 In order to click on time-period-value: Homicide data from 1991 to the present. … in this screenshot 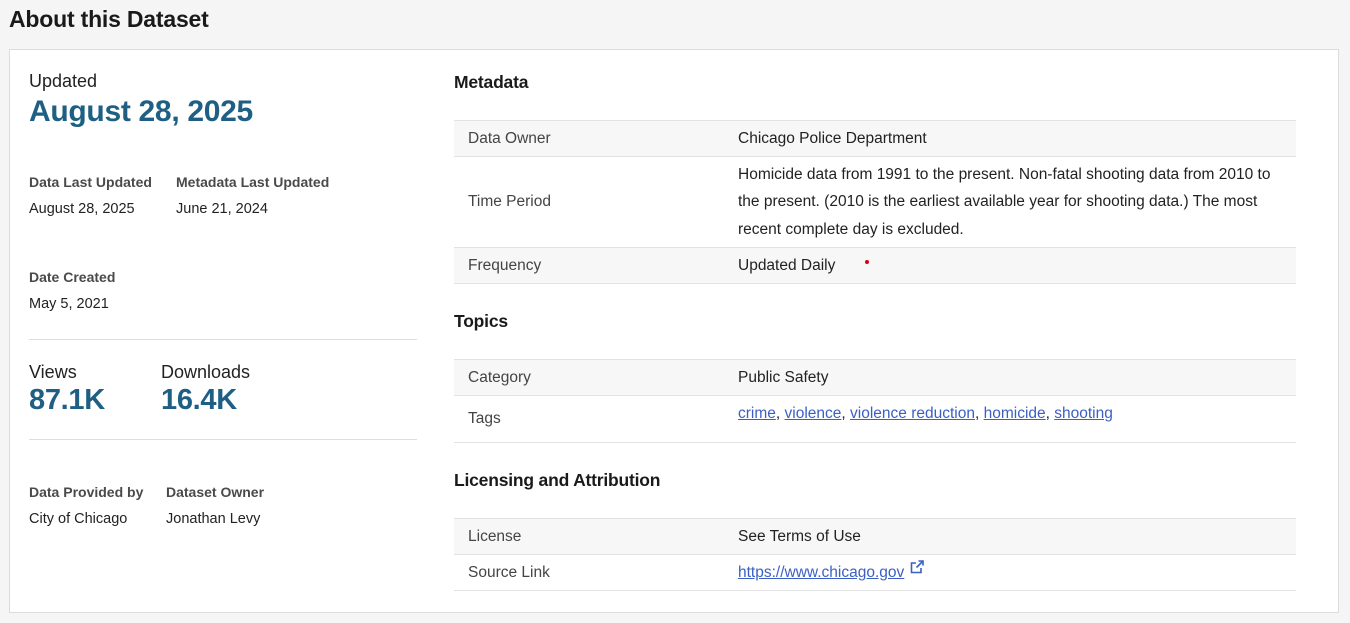, I will do `click(1004, 201)`.